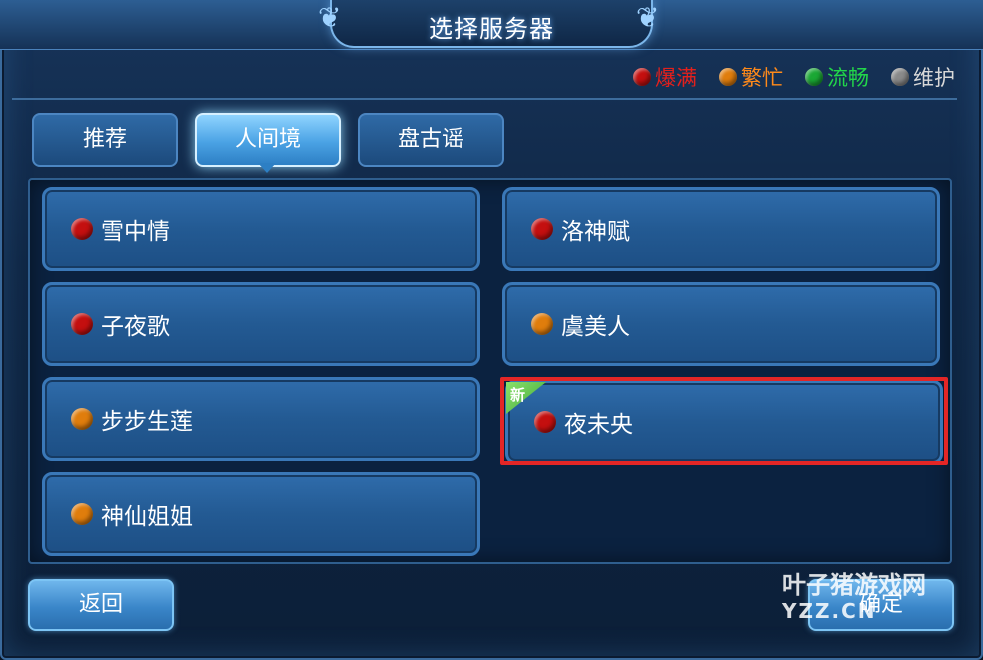 The height and width of the screenshot is (660, 983). Describe the element at coordinates (268, 140) in the screenshot. I see `tab-renjianjing: 人间境` at that location.